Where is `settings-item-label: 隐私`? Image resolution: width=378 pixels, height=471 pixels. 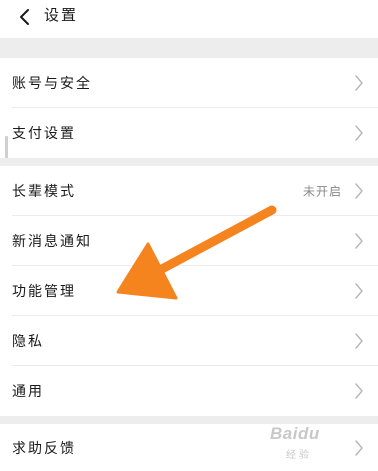
settings-item-label: 隐私 is located at coordinates (28, 342).